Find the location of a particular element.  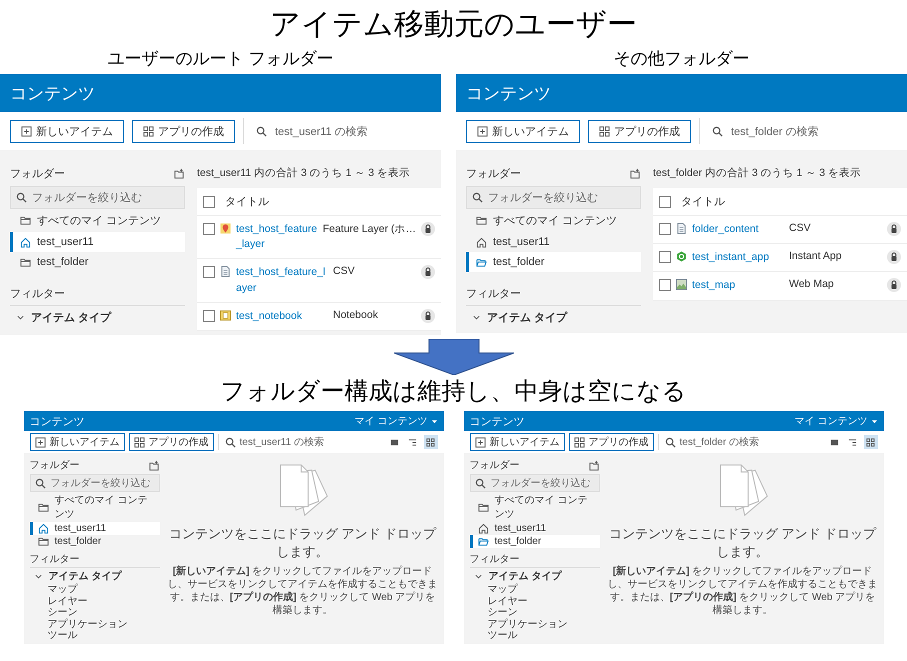

map-icon is located at coordinates (681, 284).